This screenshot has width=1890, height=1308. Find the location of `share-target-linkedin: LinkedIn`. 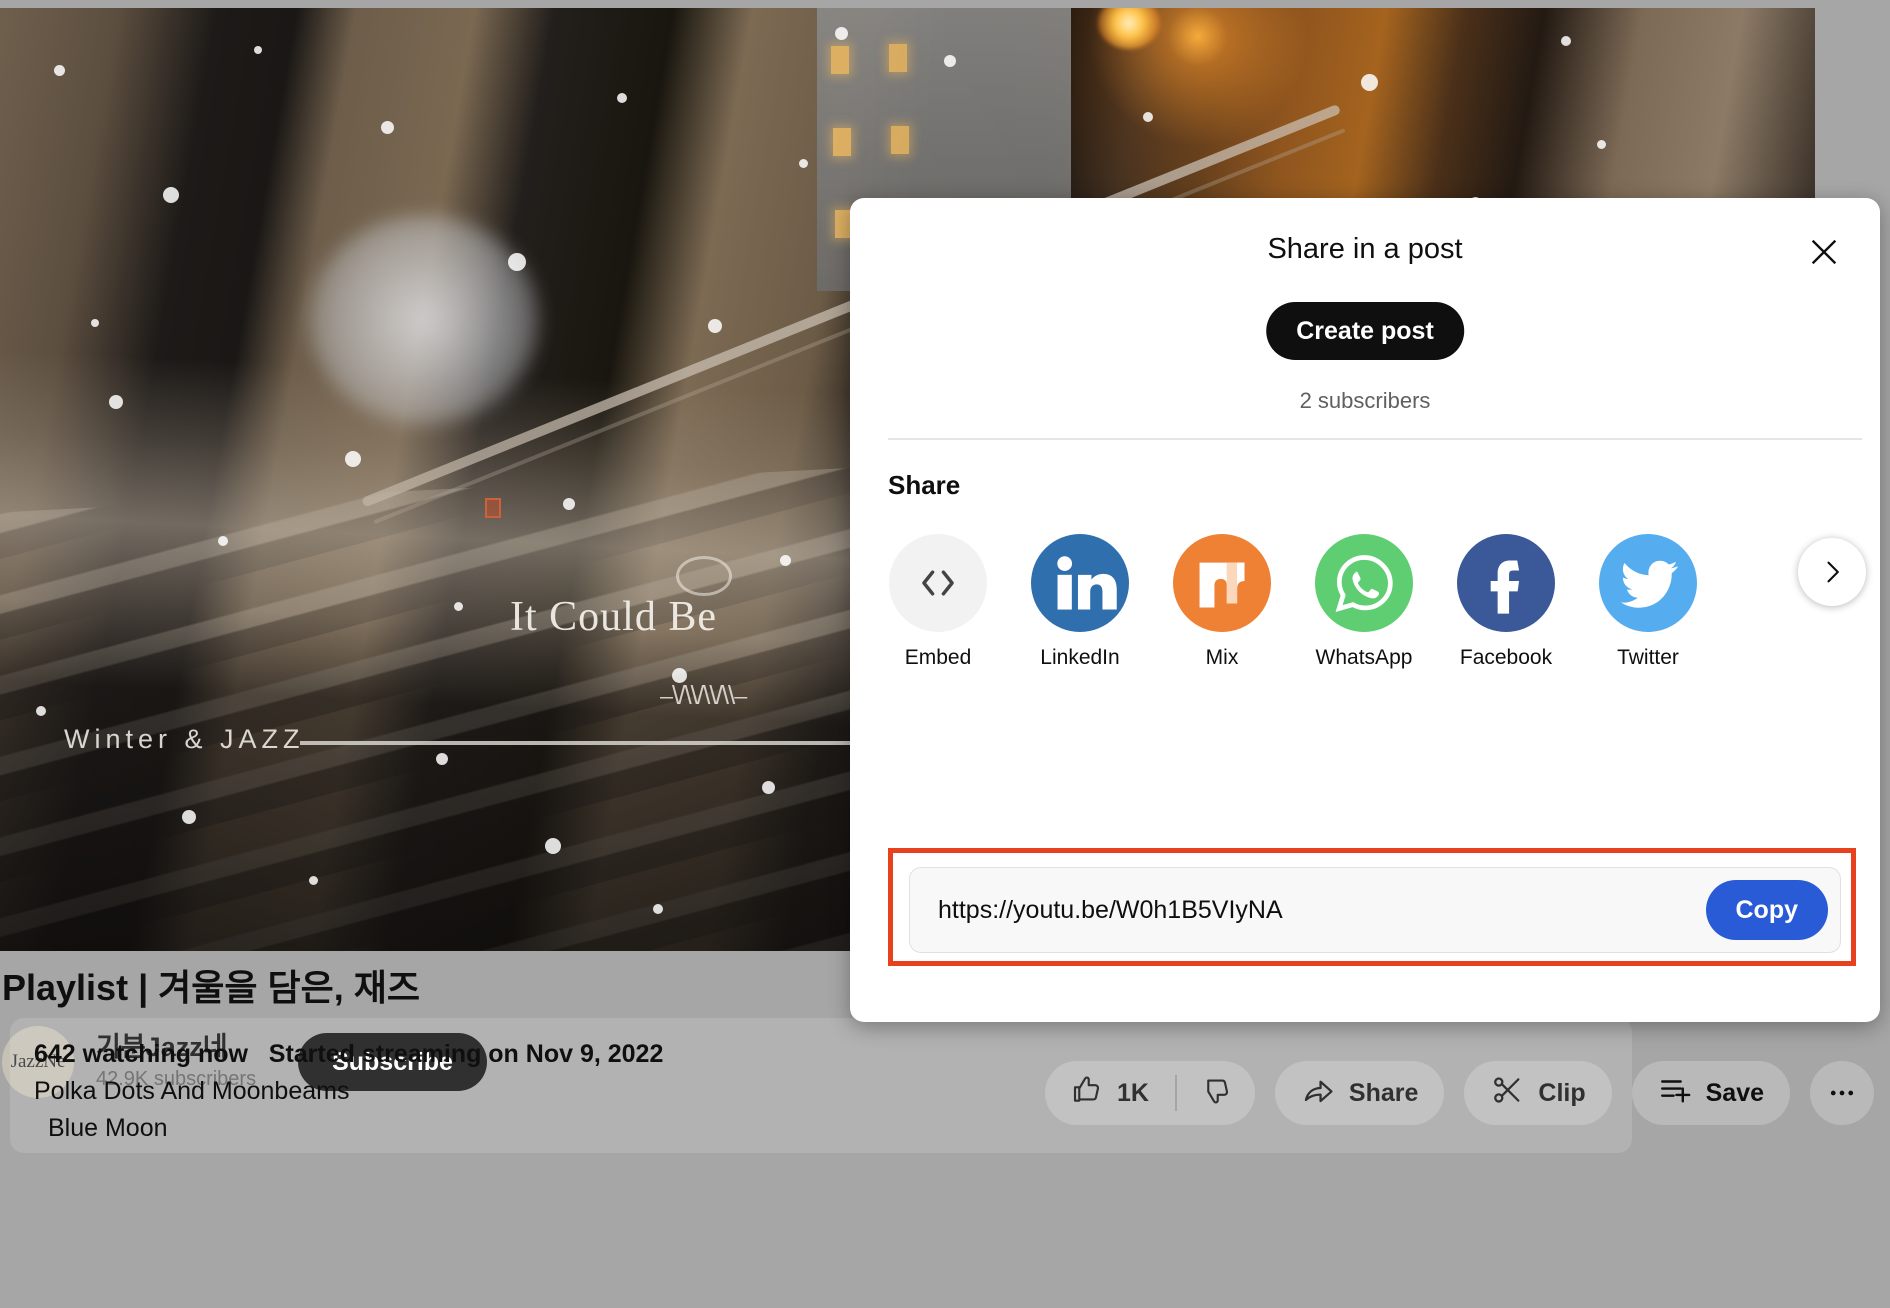

share-target-linkedin: LinkedIn is located at coordinates (1080, 602).